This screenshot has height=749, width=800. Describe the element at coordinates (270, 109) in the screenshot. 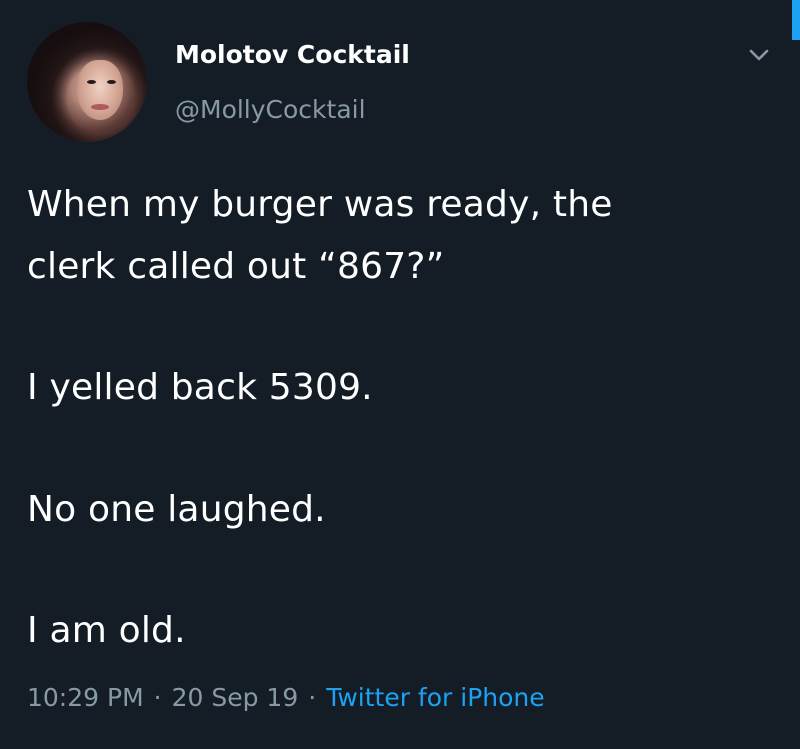

I see `user-handle: @MollyCocktail` at that location.